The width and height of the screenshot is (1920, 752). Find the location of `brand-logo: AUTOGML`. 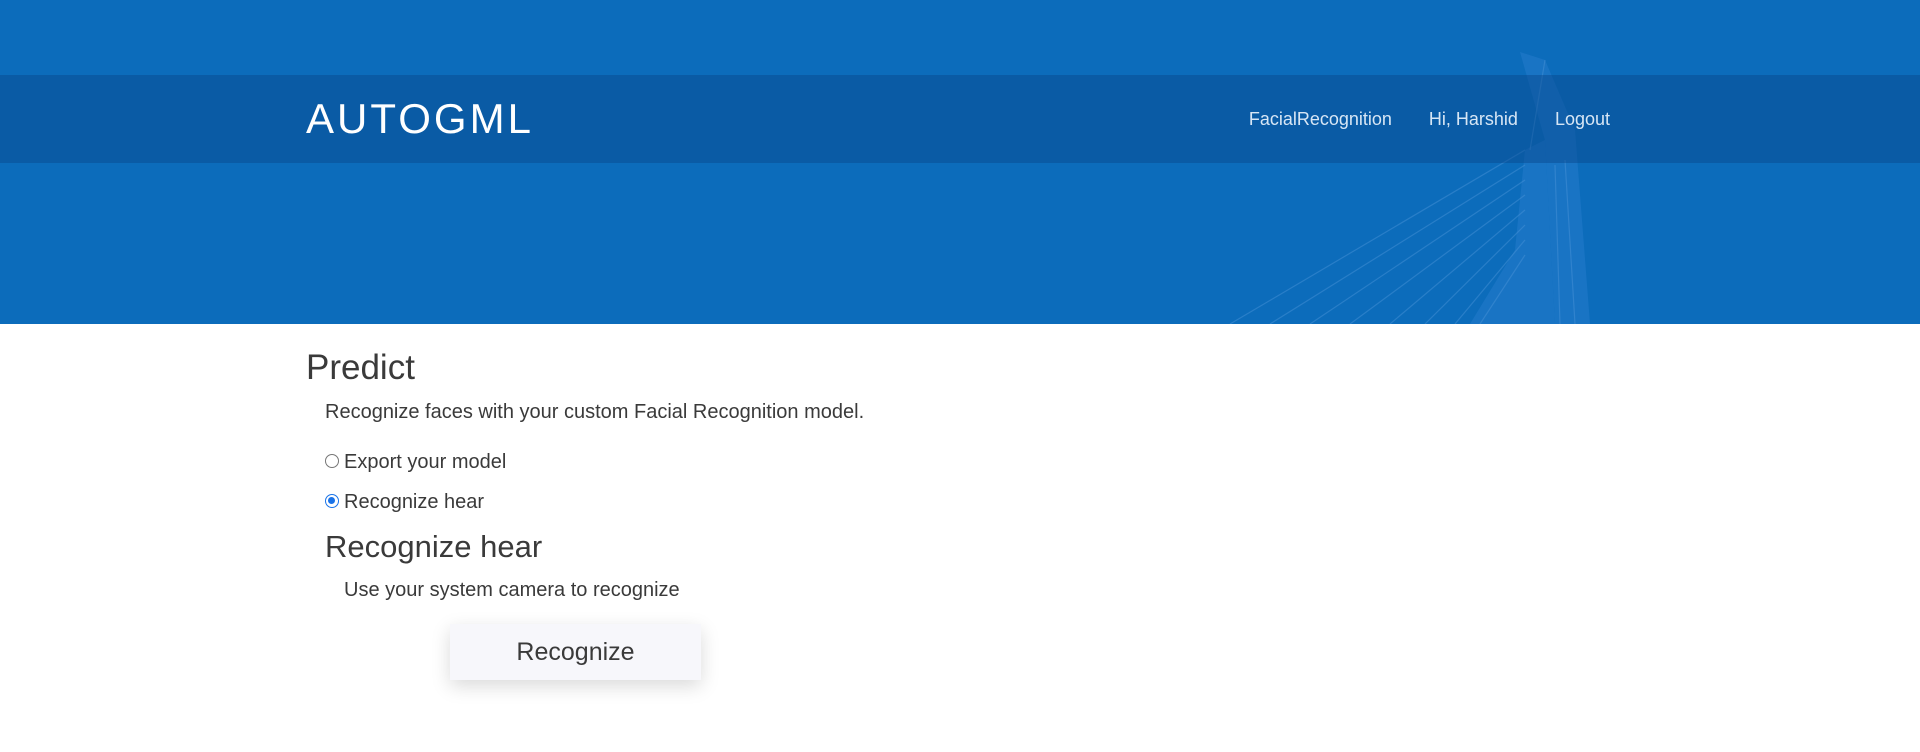

brand-logo: AUTOGML is located at coordinates (420, 119).